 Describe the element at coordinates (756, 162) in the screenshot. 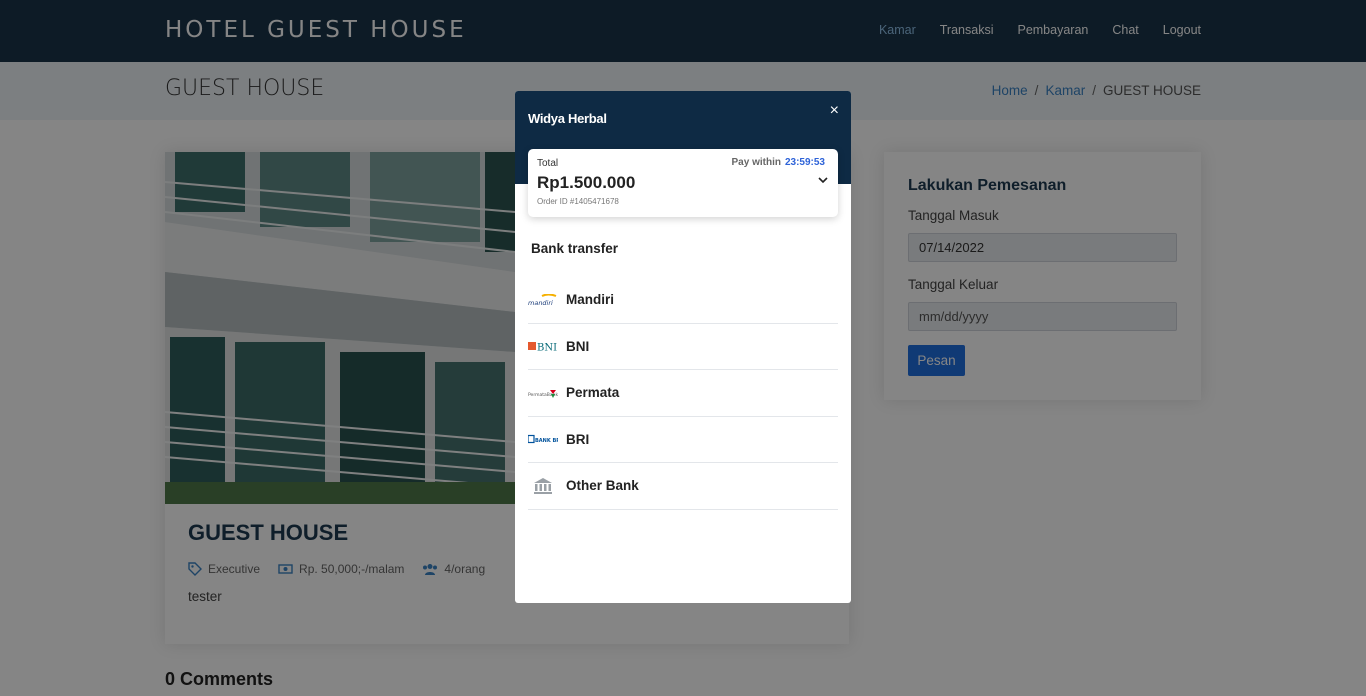

I see `pay-within-label: Pay within` at that location.